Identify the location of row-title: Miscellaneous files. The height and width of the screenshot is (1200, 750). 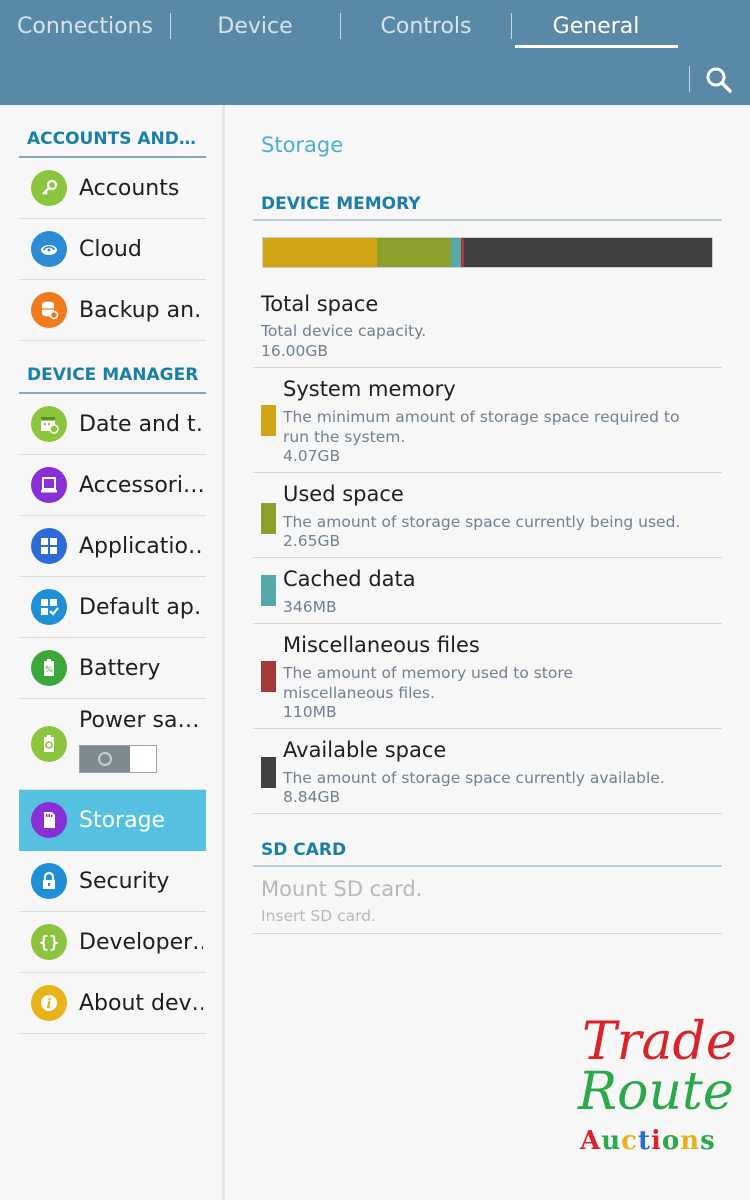
(381, 645).